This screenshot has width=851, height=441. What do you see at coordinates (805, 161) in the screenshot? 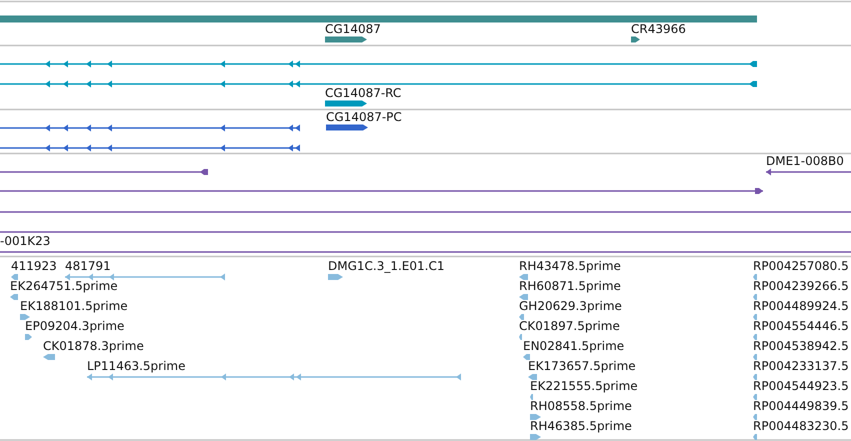
I see `feature-label: DME1-008B0` at bounding box center [805, 161].